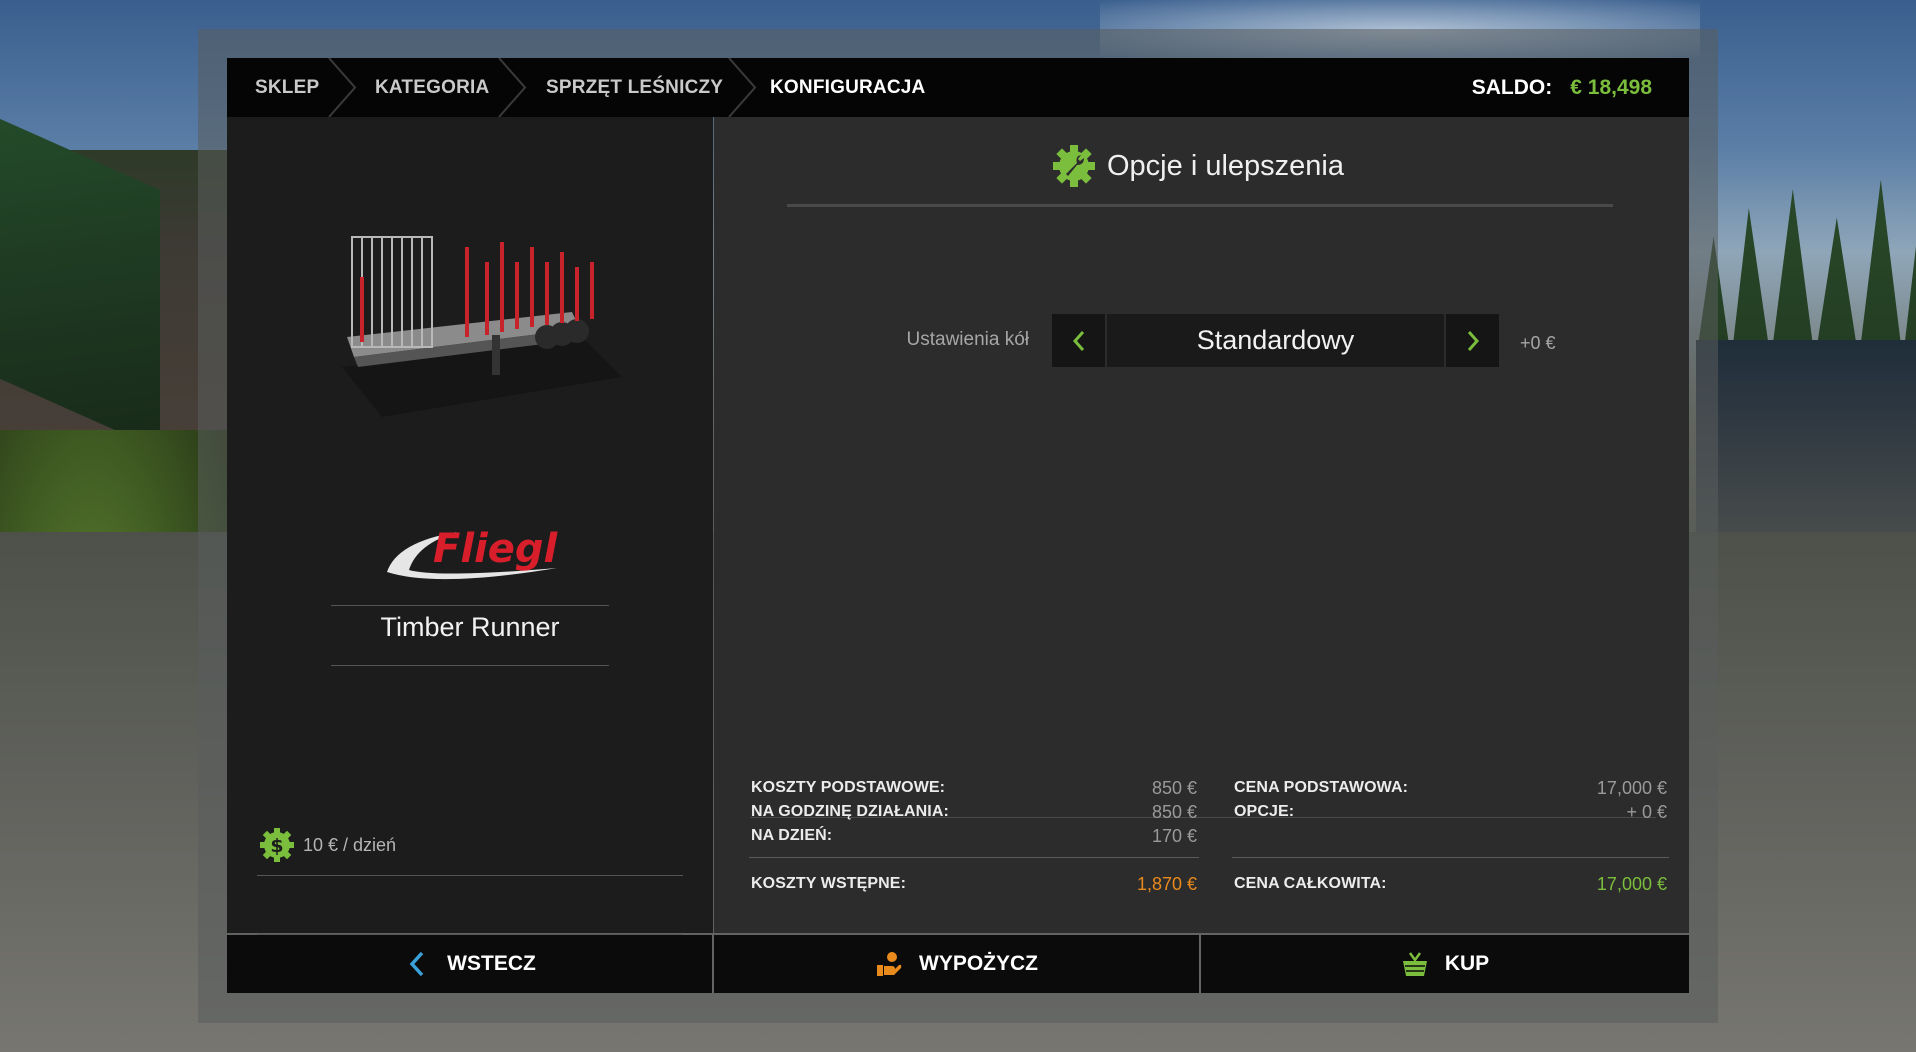 This screenshot has height=1052, width=1916. What do you see at coordinates (491, 963) in the screenshot?
I see `back-button-label: WSTECZ` at bounding box center [491, 963].